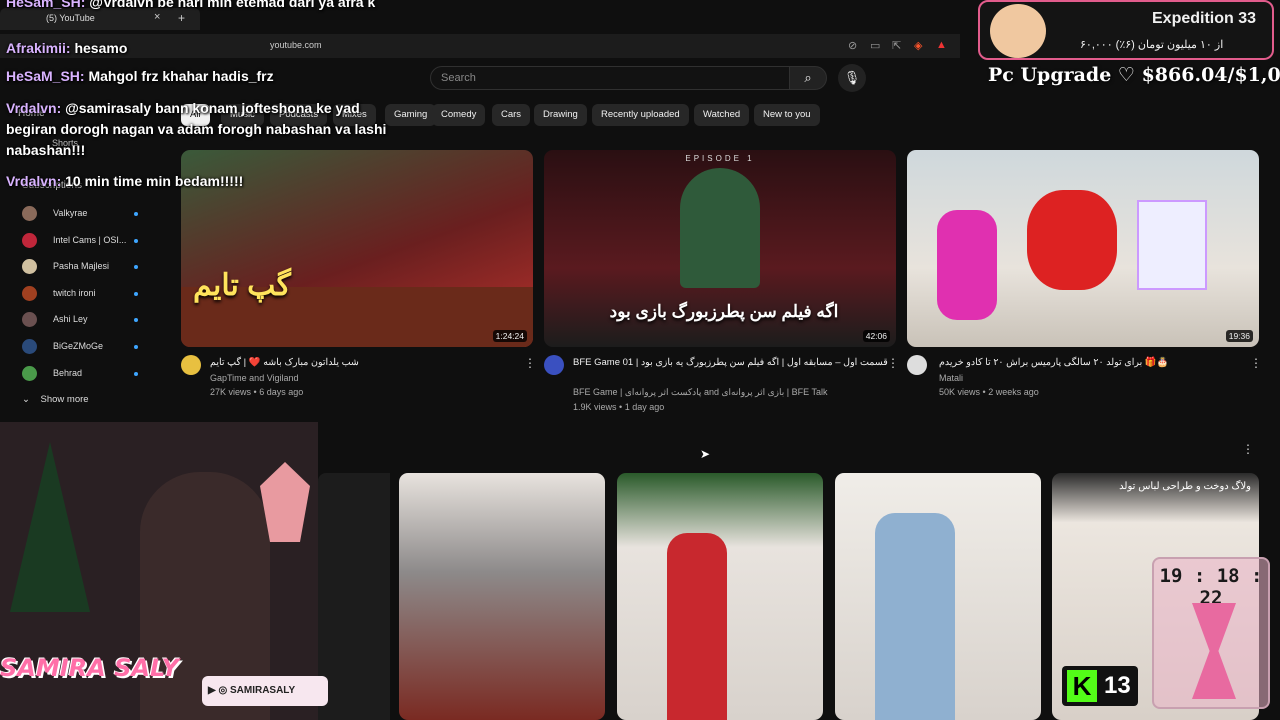 The height and width of the screenshot is (720, 1280). I want to click on mic-icon: 🎙, so click(852, 78).